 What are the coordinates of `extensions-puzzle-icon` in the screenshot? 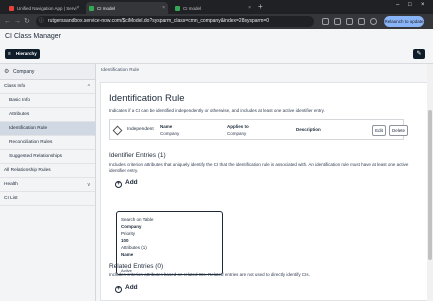 It's located at (349, 21).